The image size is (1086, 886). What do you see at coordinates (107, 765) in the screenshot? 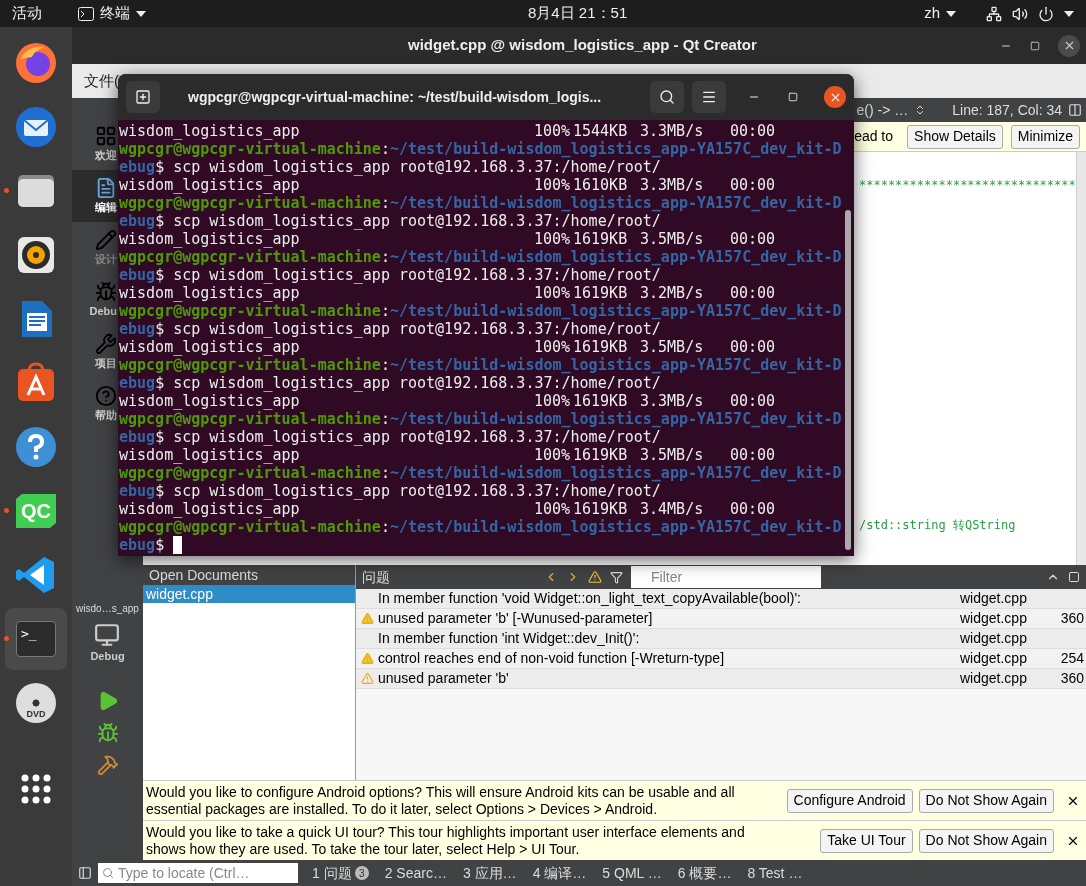
I see `build-icon` at bounding box center [107, 765].